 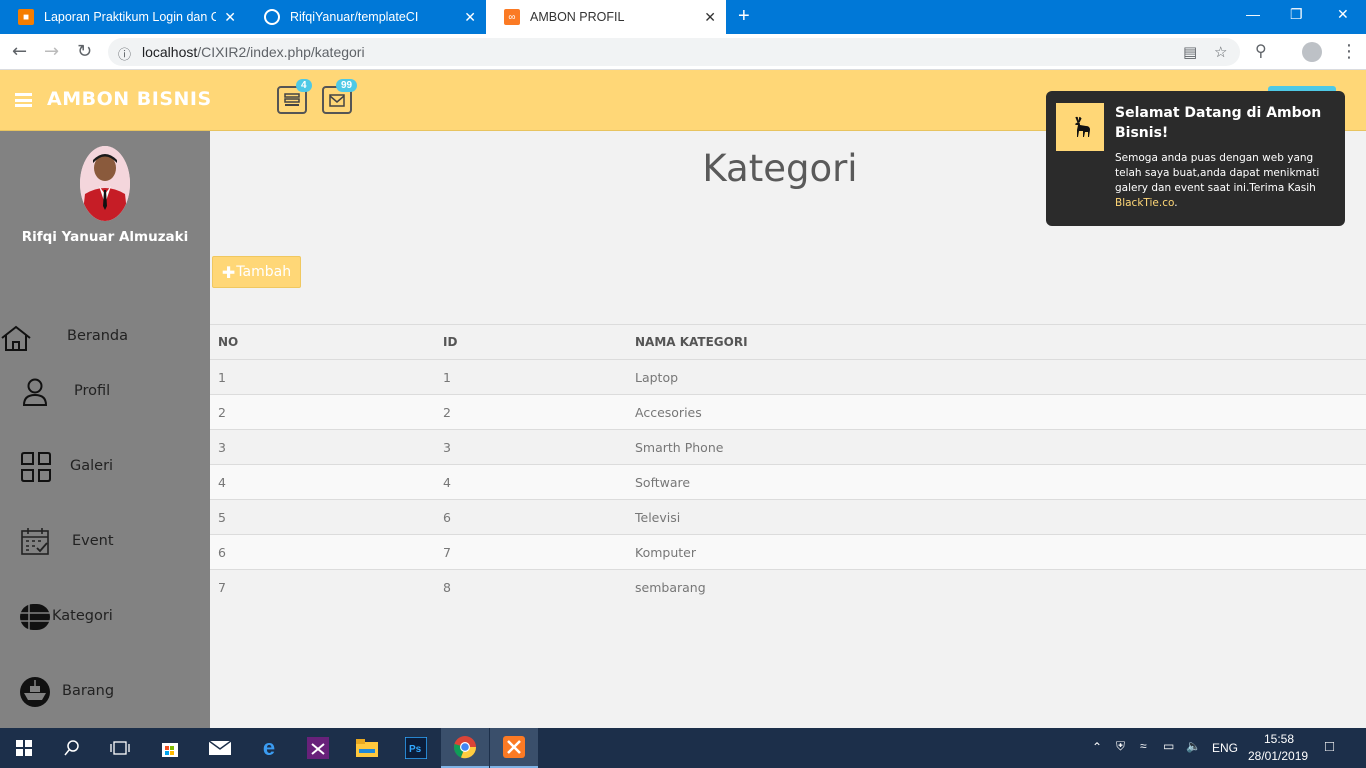 I want to click on user-name: Rifqi Yanuar Almuzaki, so click(x=105, y=237).